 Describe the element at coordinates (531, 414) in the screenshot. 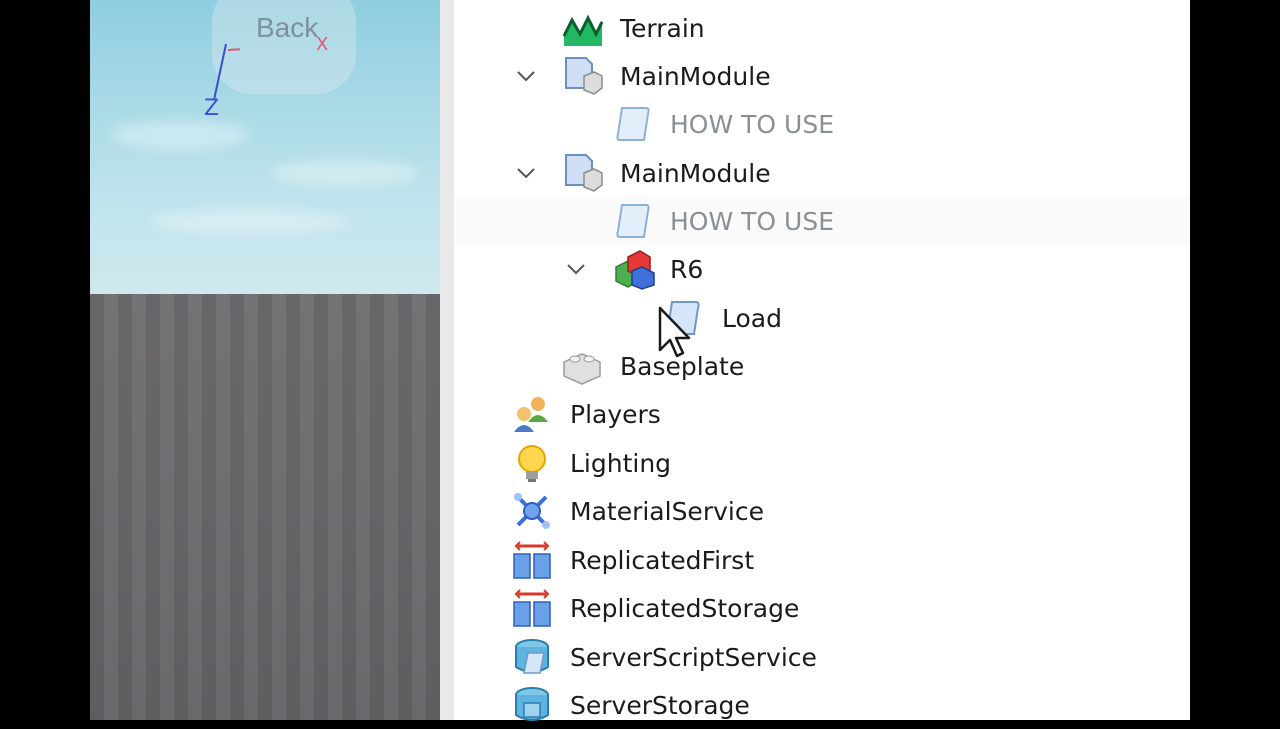

I see `players-icon` at that location.